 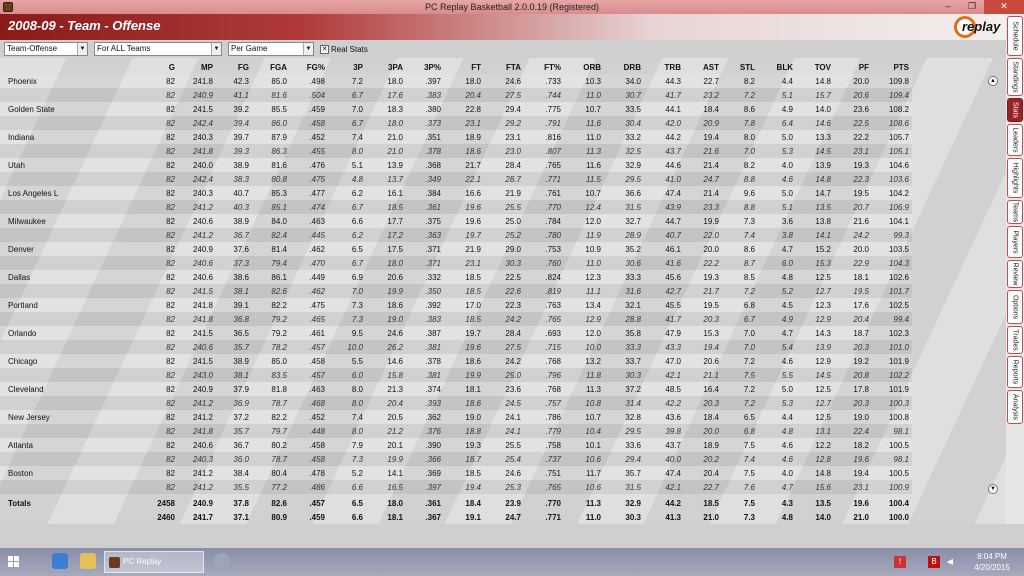 What do you see at coordinates (271, 67) in the screenshot?
I see `column-header: FGA` at bounding box center [271, 67].